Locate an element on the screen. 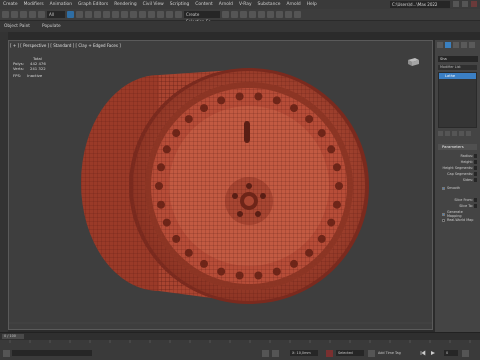 This screenshot has width=480, height=360. menu-substance: Substance is located at coordinates (269, 4).